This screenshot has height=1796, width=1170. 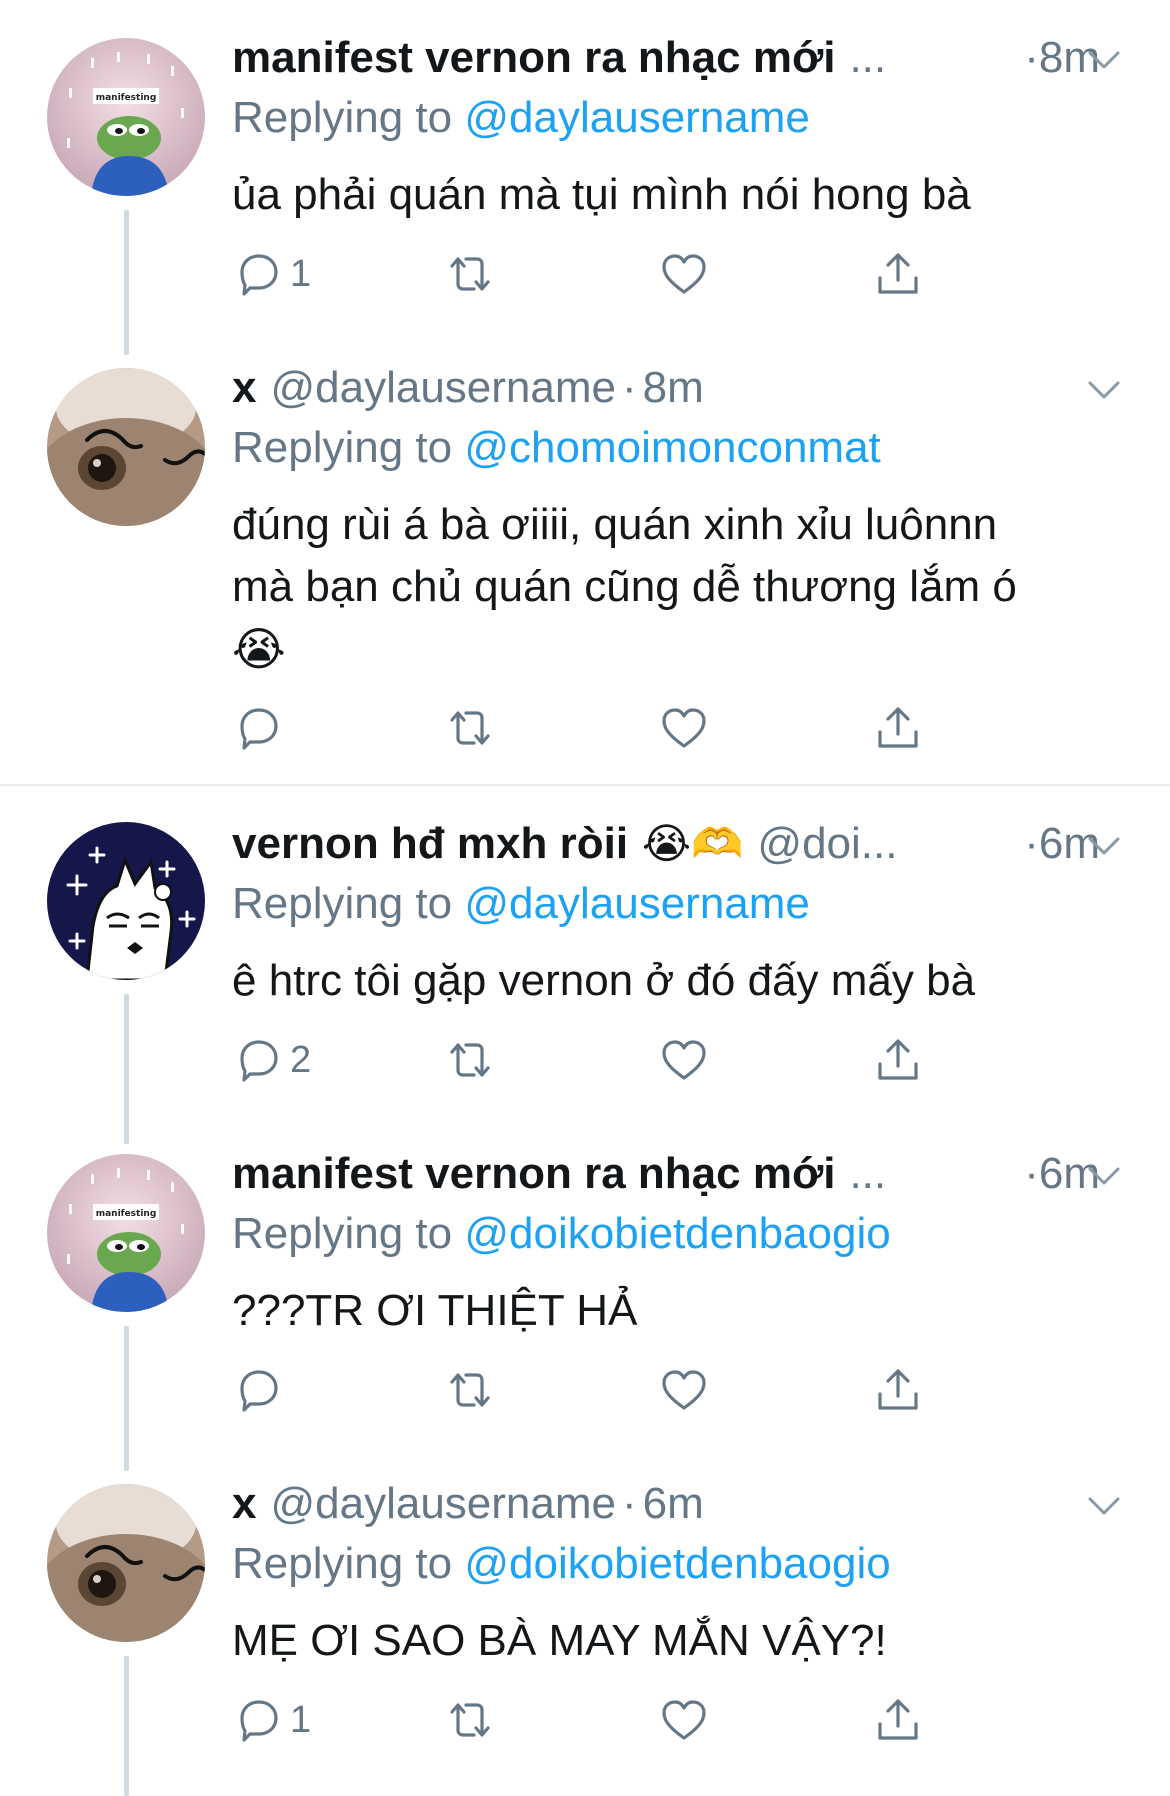 I want to click on reply-count: 1, so click(x=301, y=1719).